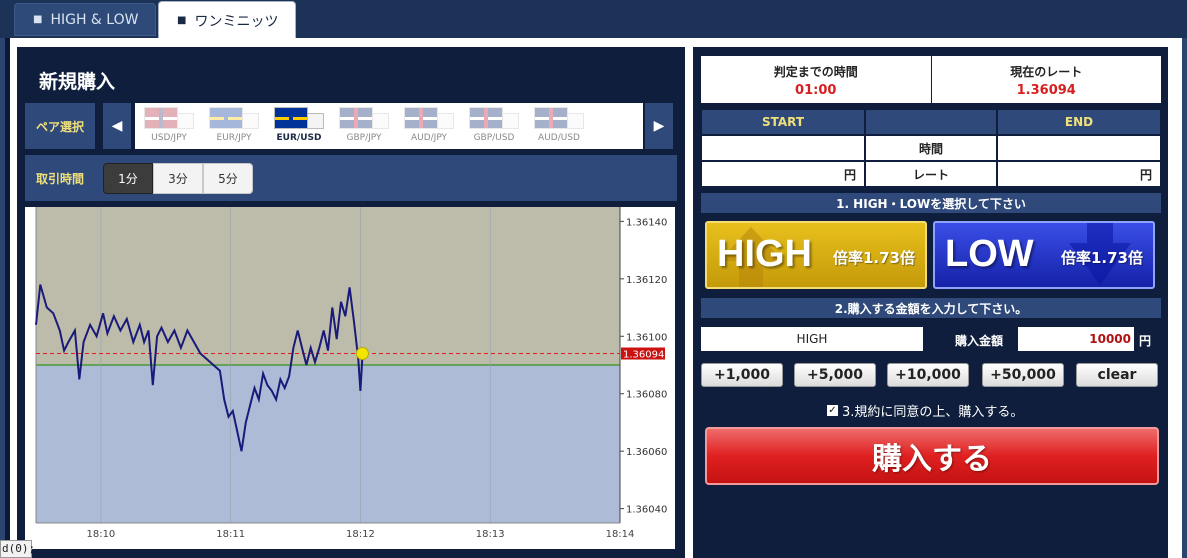 The height and width of the screenshot is (558, 1187). Describe the element at coordinates (659, 126) in the screenshot. I see `pair-next-button: ▶` at that location.